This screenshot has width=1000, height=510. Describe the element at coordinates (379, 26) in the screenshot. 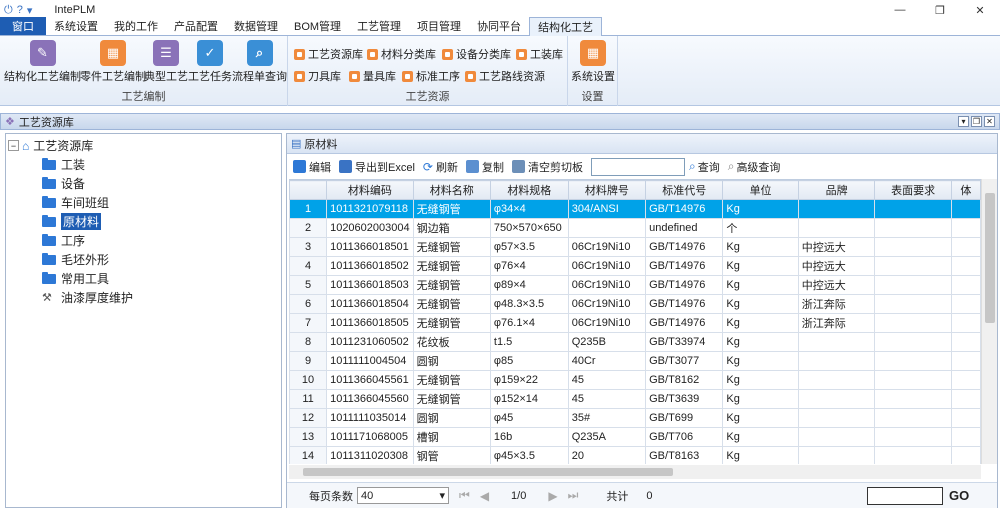

I see `menu-process-management: 工艺管理` at that location.